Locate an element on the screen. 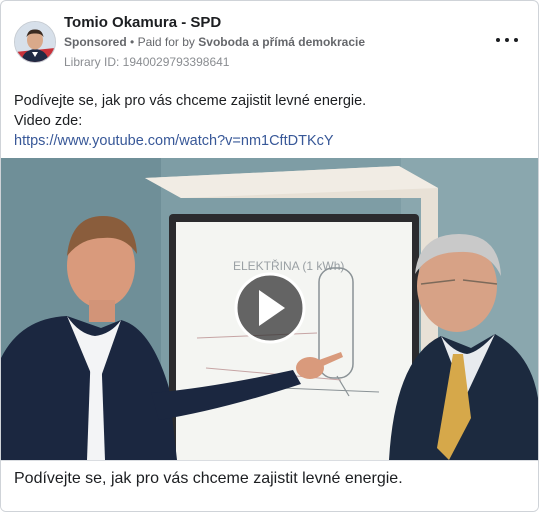  payer-name: Svoboda a přímá demokracie is located at coordinates (281, 42).